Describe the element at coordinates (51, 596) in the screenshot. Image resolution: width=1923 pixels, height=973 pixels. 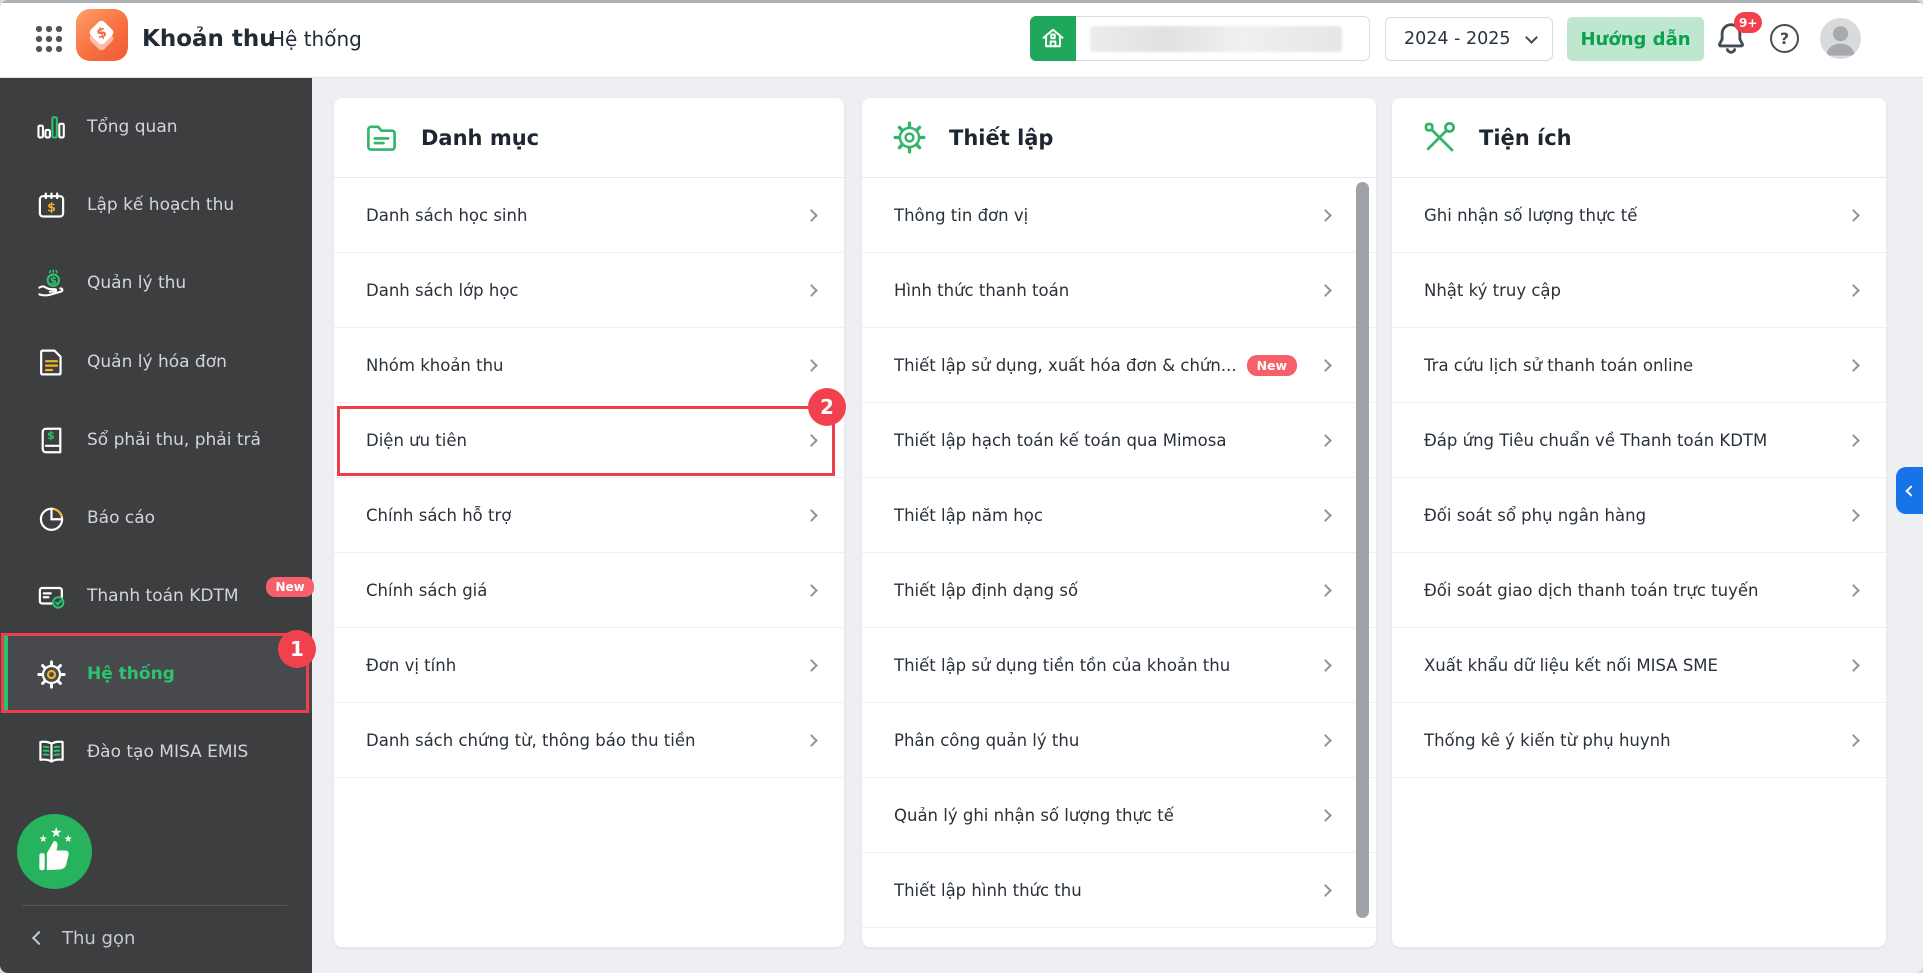
I see `payment-card-check-icon` at that location.